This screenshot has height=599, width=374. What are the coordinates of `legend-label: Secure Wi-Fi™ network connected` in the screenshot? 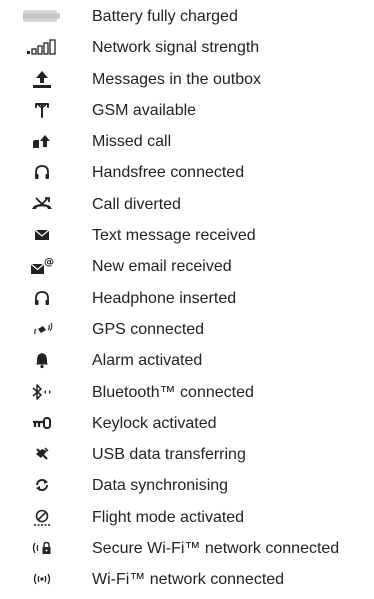 It's located at (216, 549).